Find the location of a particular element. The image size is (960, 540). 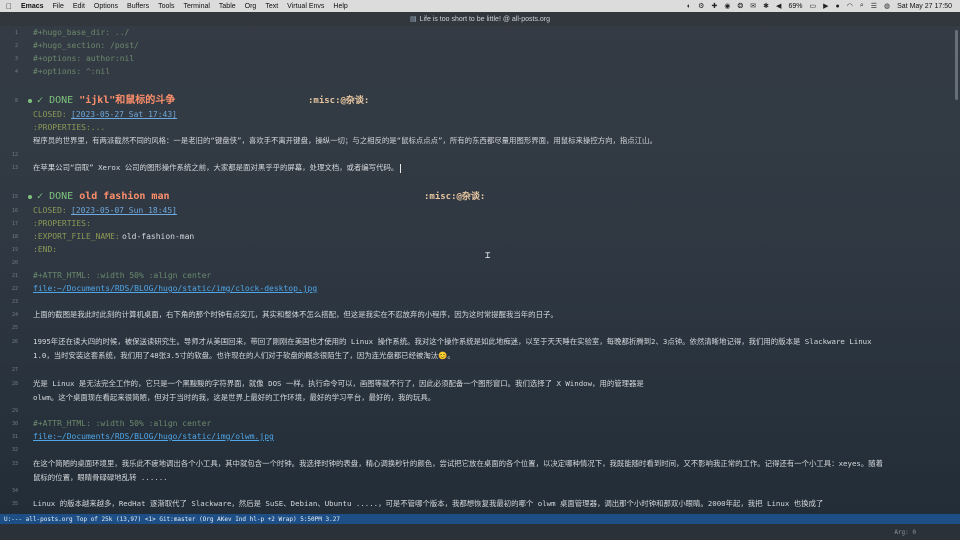

status-icon-5: ❂ is located at coordinates (740, 6).